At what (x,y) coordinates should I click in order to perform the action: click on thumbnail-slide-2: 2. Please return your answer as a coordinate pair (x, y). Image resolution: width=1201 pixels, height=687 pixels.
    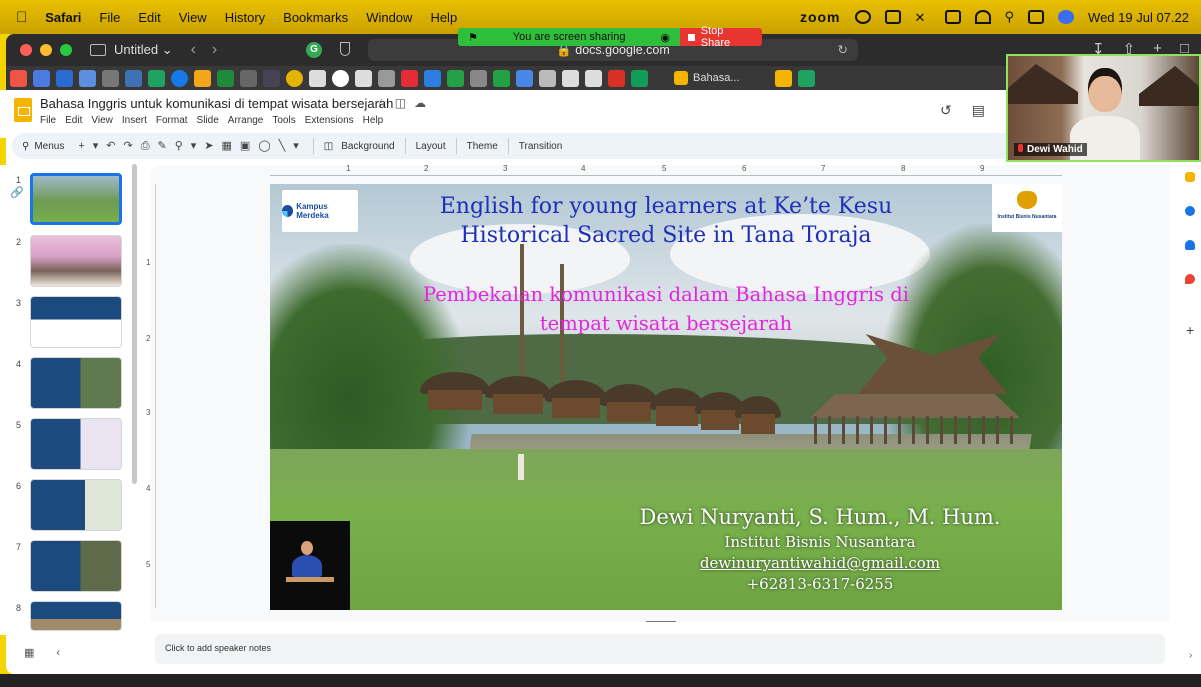
    Looking at the image, I should click on (73, 261).